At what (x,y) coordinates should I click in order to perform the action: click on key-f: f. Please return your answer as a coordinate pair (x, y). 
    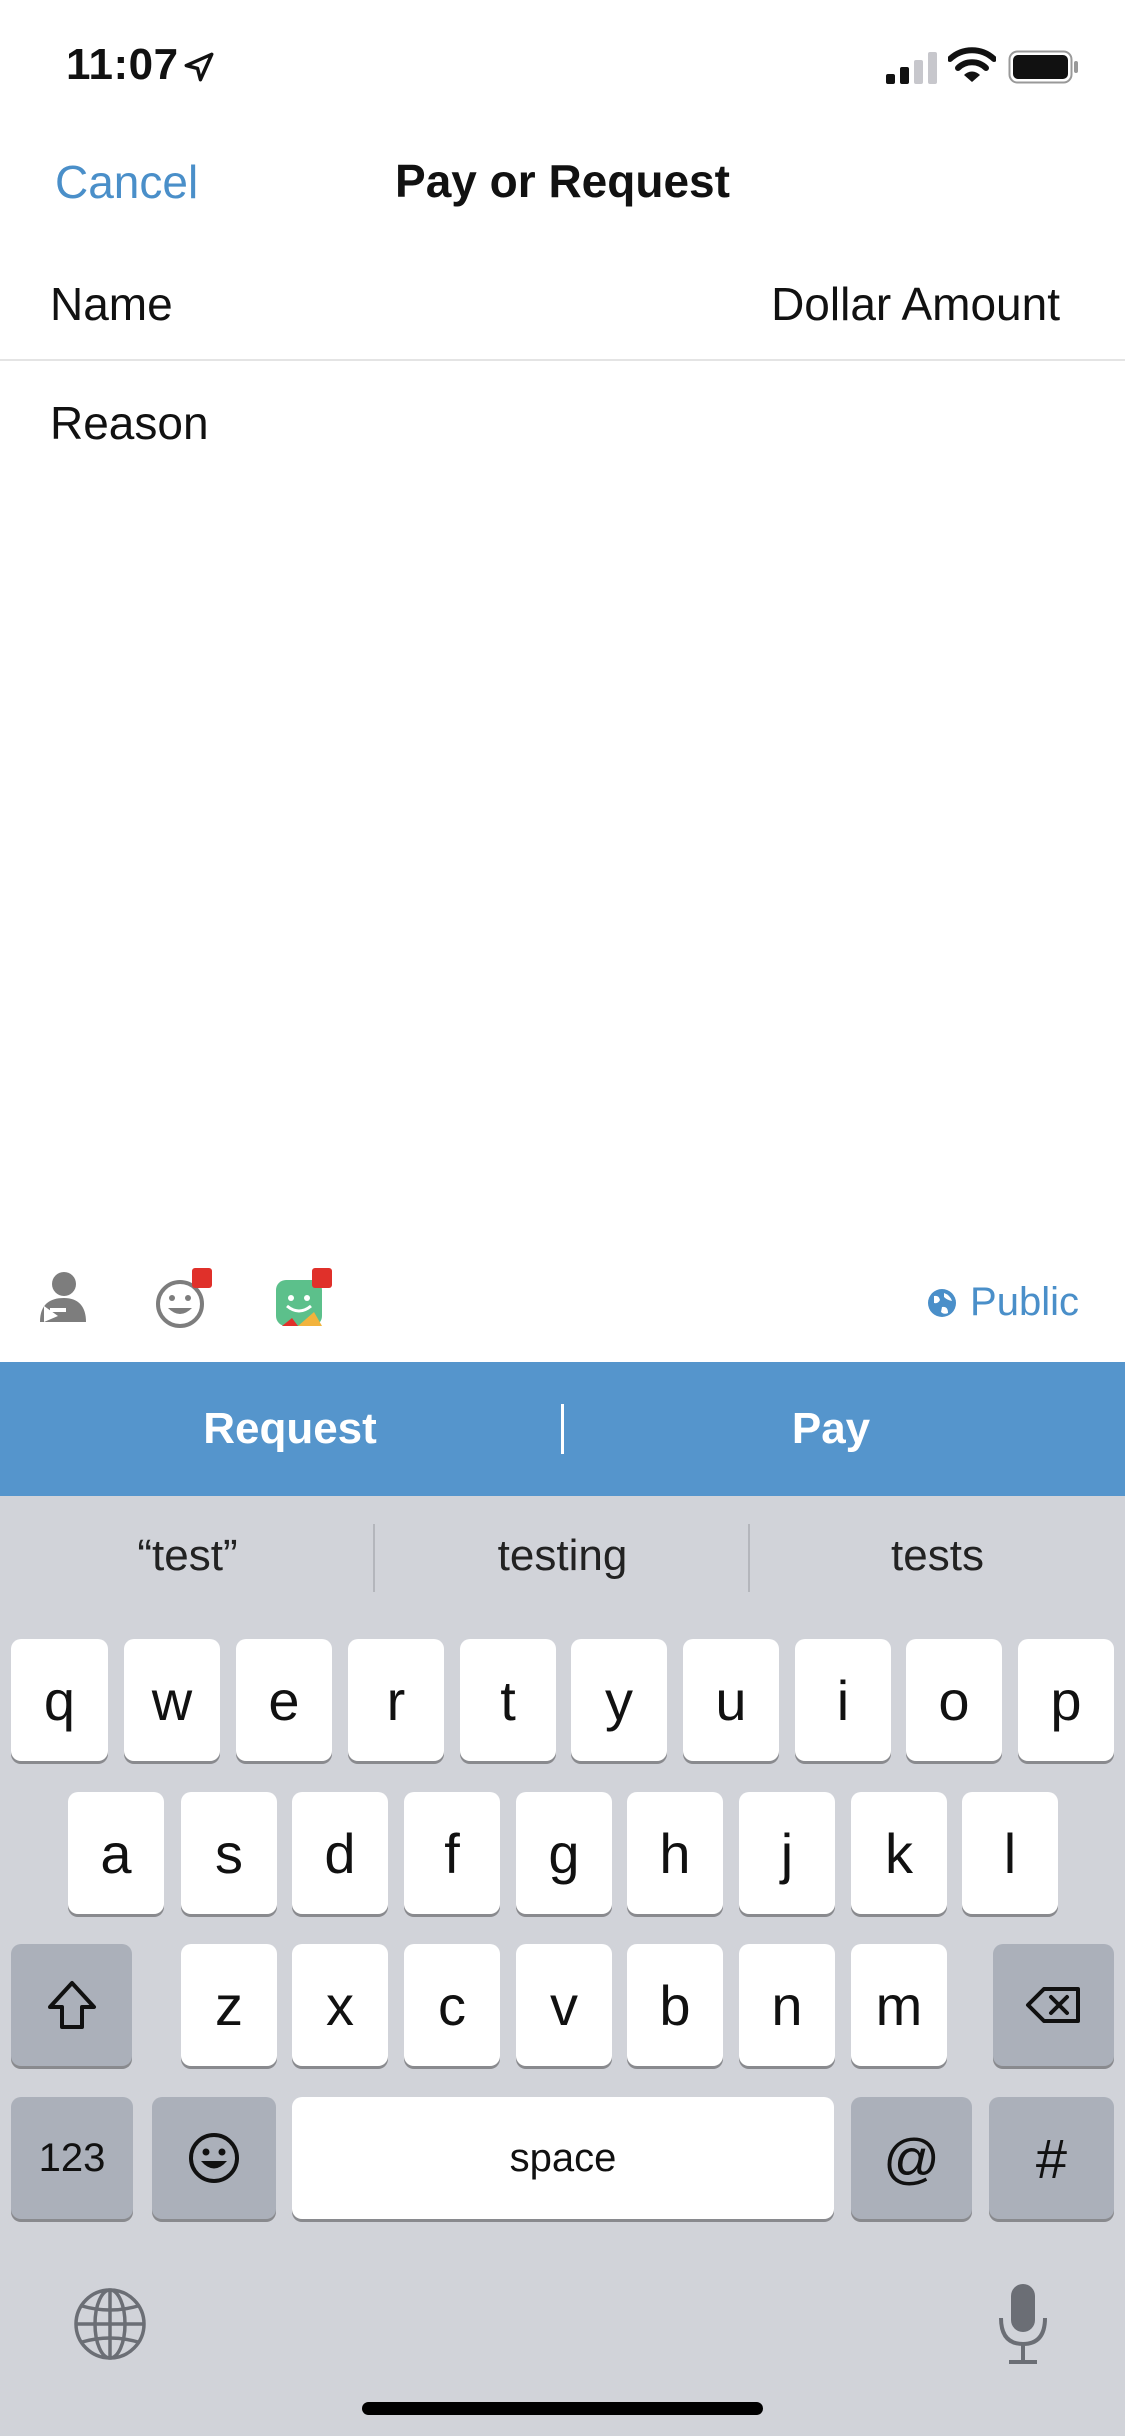
    Looking at the image, I should click on (452, 1853).